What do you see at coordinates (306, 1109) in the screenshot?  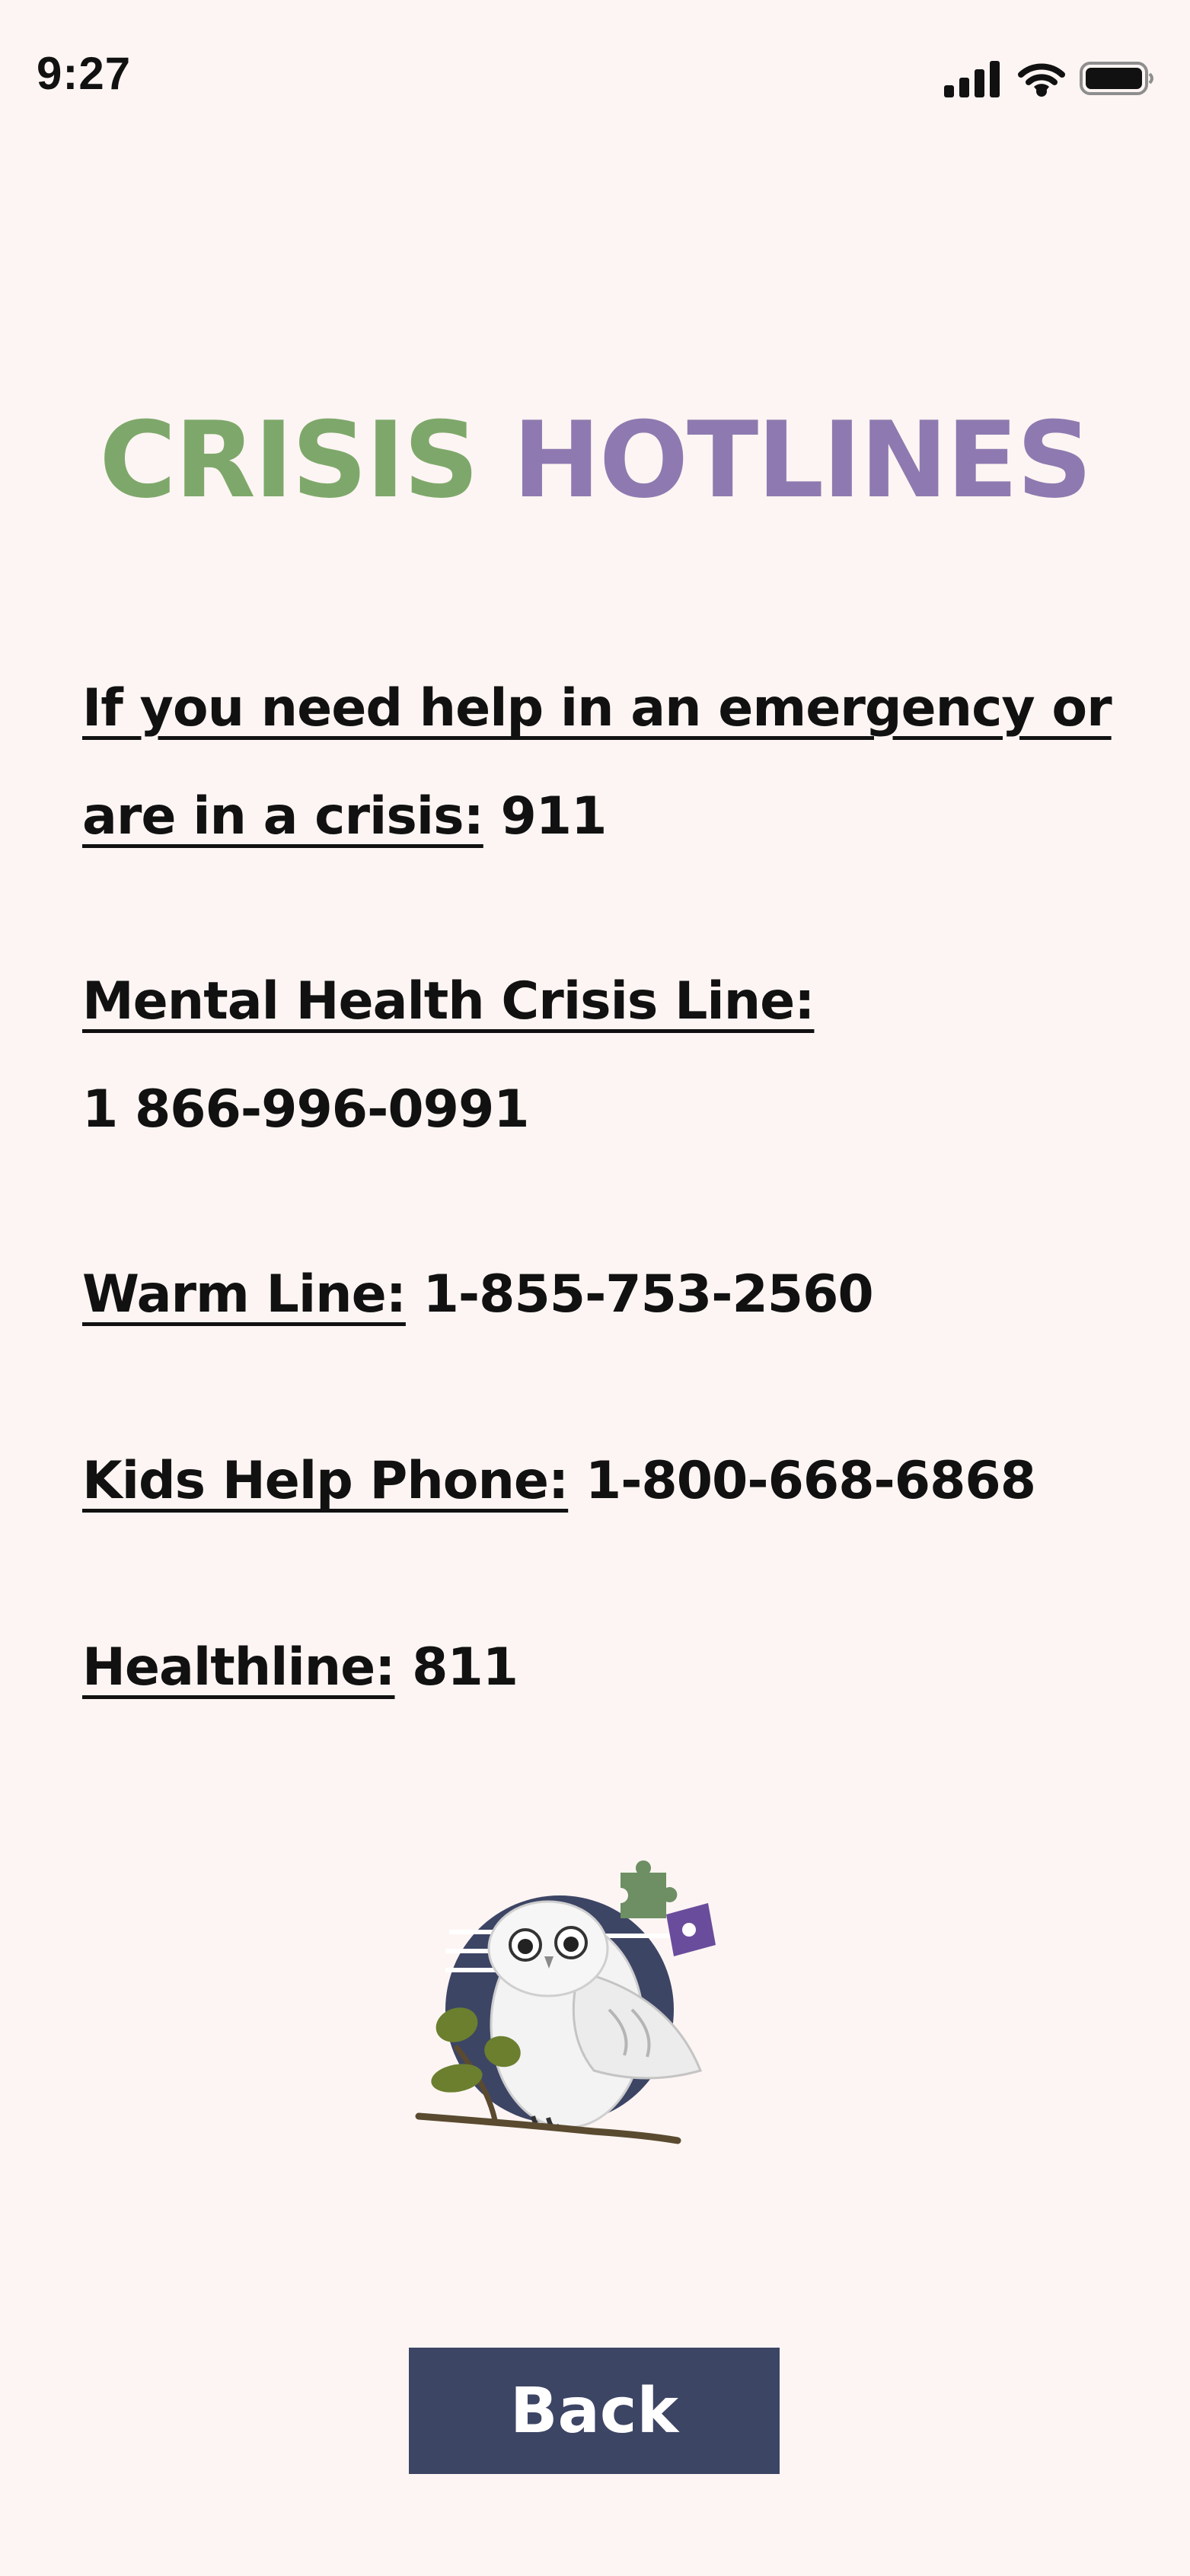 I see `hotline-number: 1 866-996-0991` at bounding box center [306, 1109].